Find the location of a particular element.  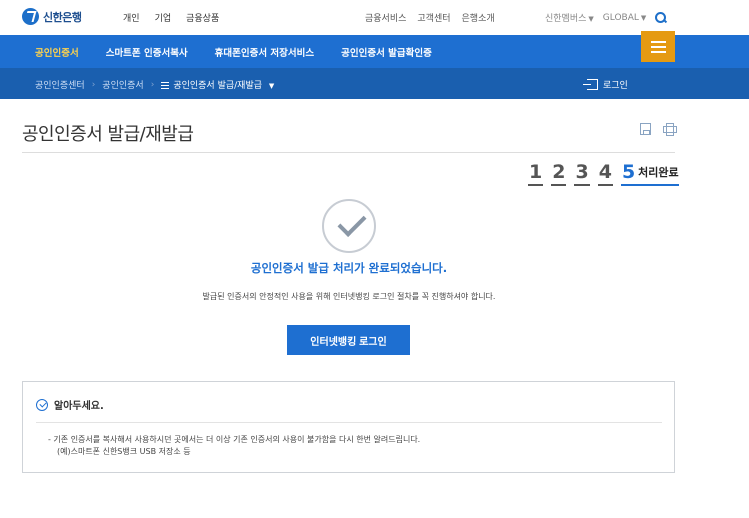

notice-line-2: (예)스마트폰 신한S뱅크 USB 저장소 등 is located at coordinates (124, 451).